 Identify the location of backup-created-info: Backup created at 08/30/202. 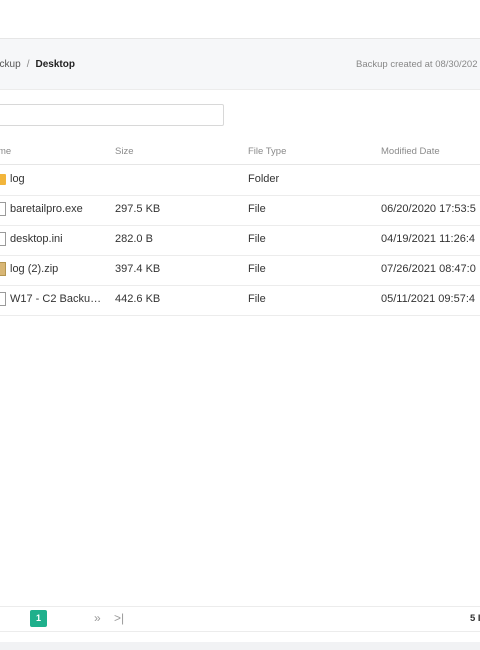
(417, 64).